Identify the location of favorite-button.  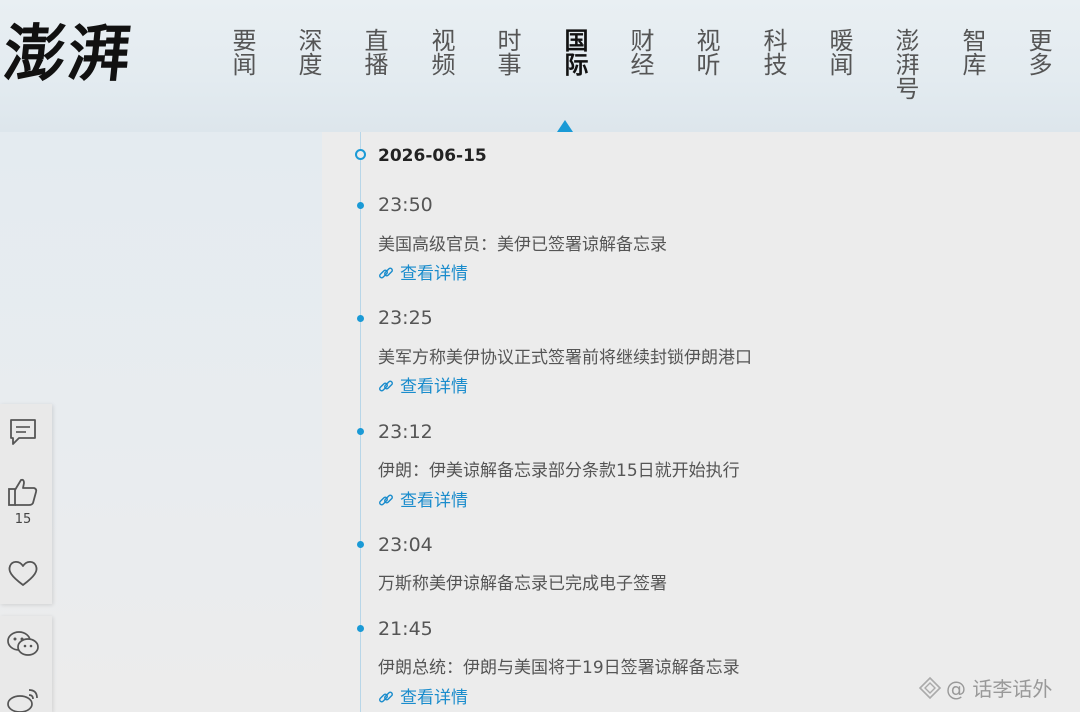
(23, 573).